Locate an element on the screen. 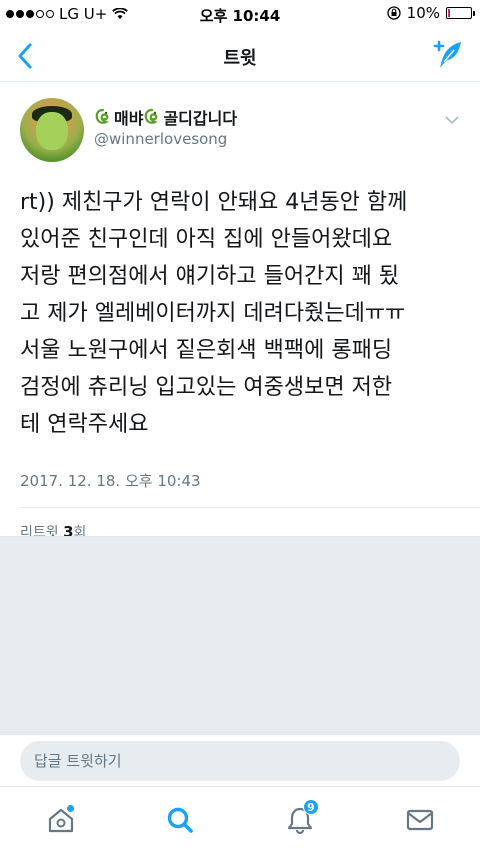 This screenshot has width=480, height=854. display-name-part-1: 매뱌 is located at coordinates (129, 118).